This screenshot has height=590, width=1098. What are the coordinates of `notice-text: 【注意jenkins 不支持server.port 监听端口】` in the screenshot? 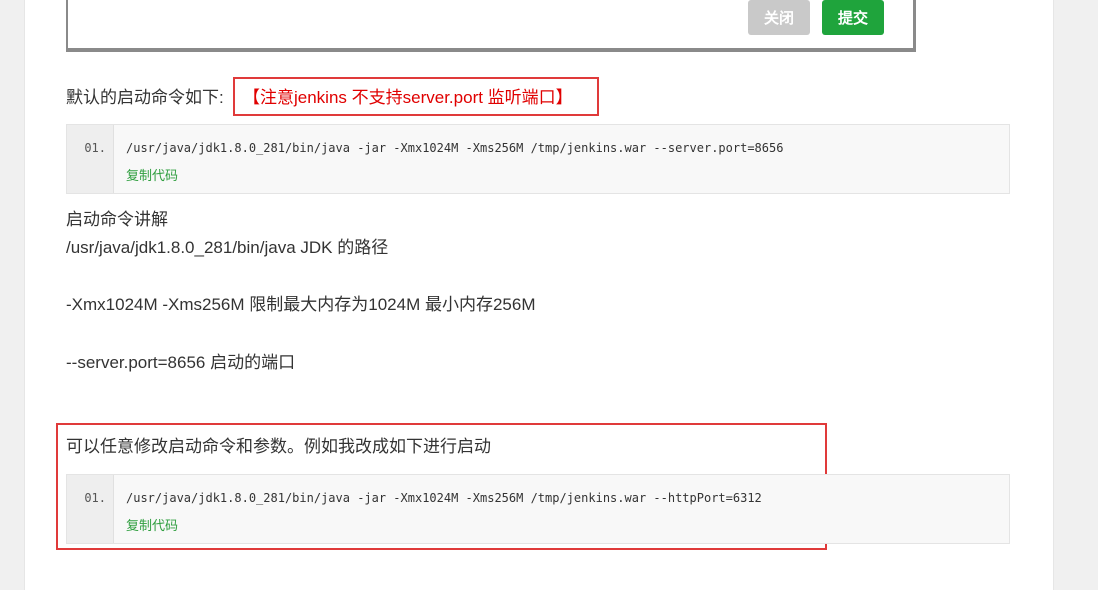 It's located at (408, 97).